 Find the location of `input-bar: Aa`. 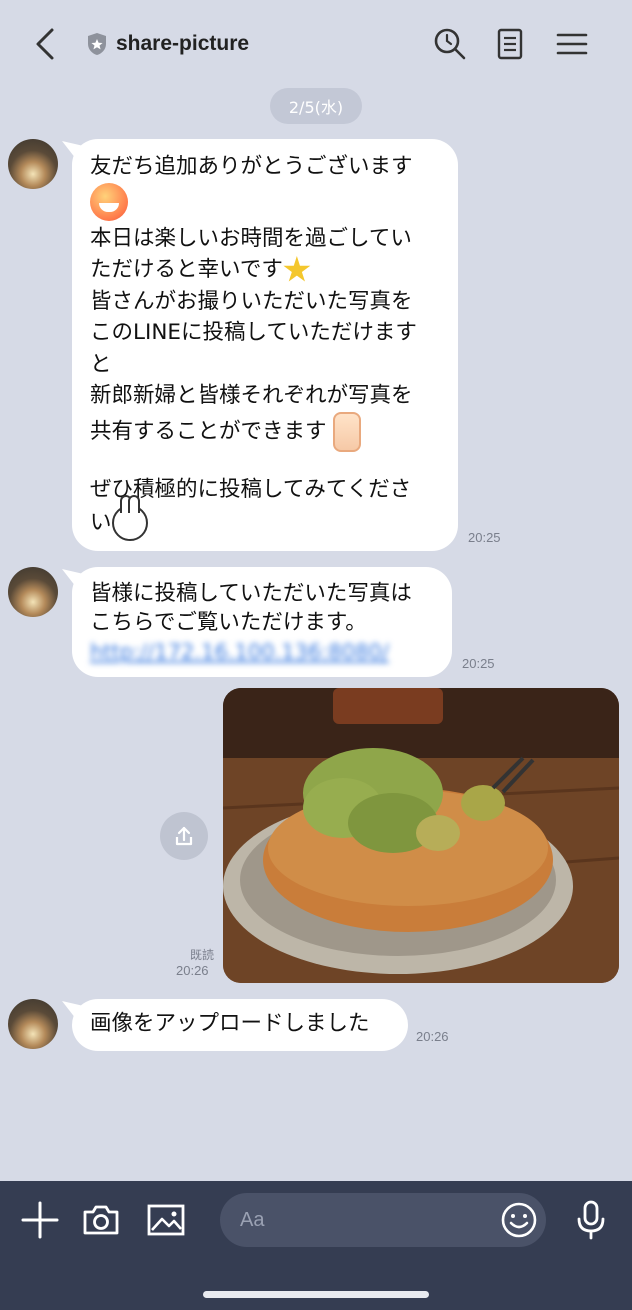

input-bar: Aa is located at coordinates (316, 1245).